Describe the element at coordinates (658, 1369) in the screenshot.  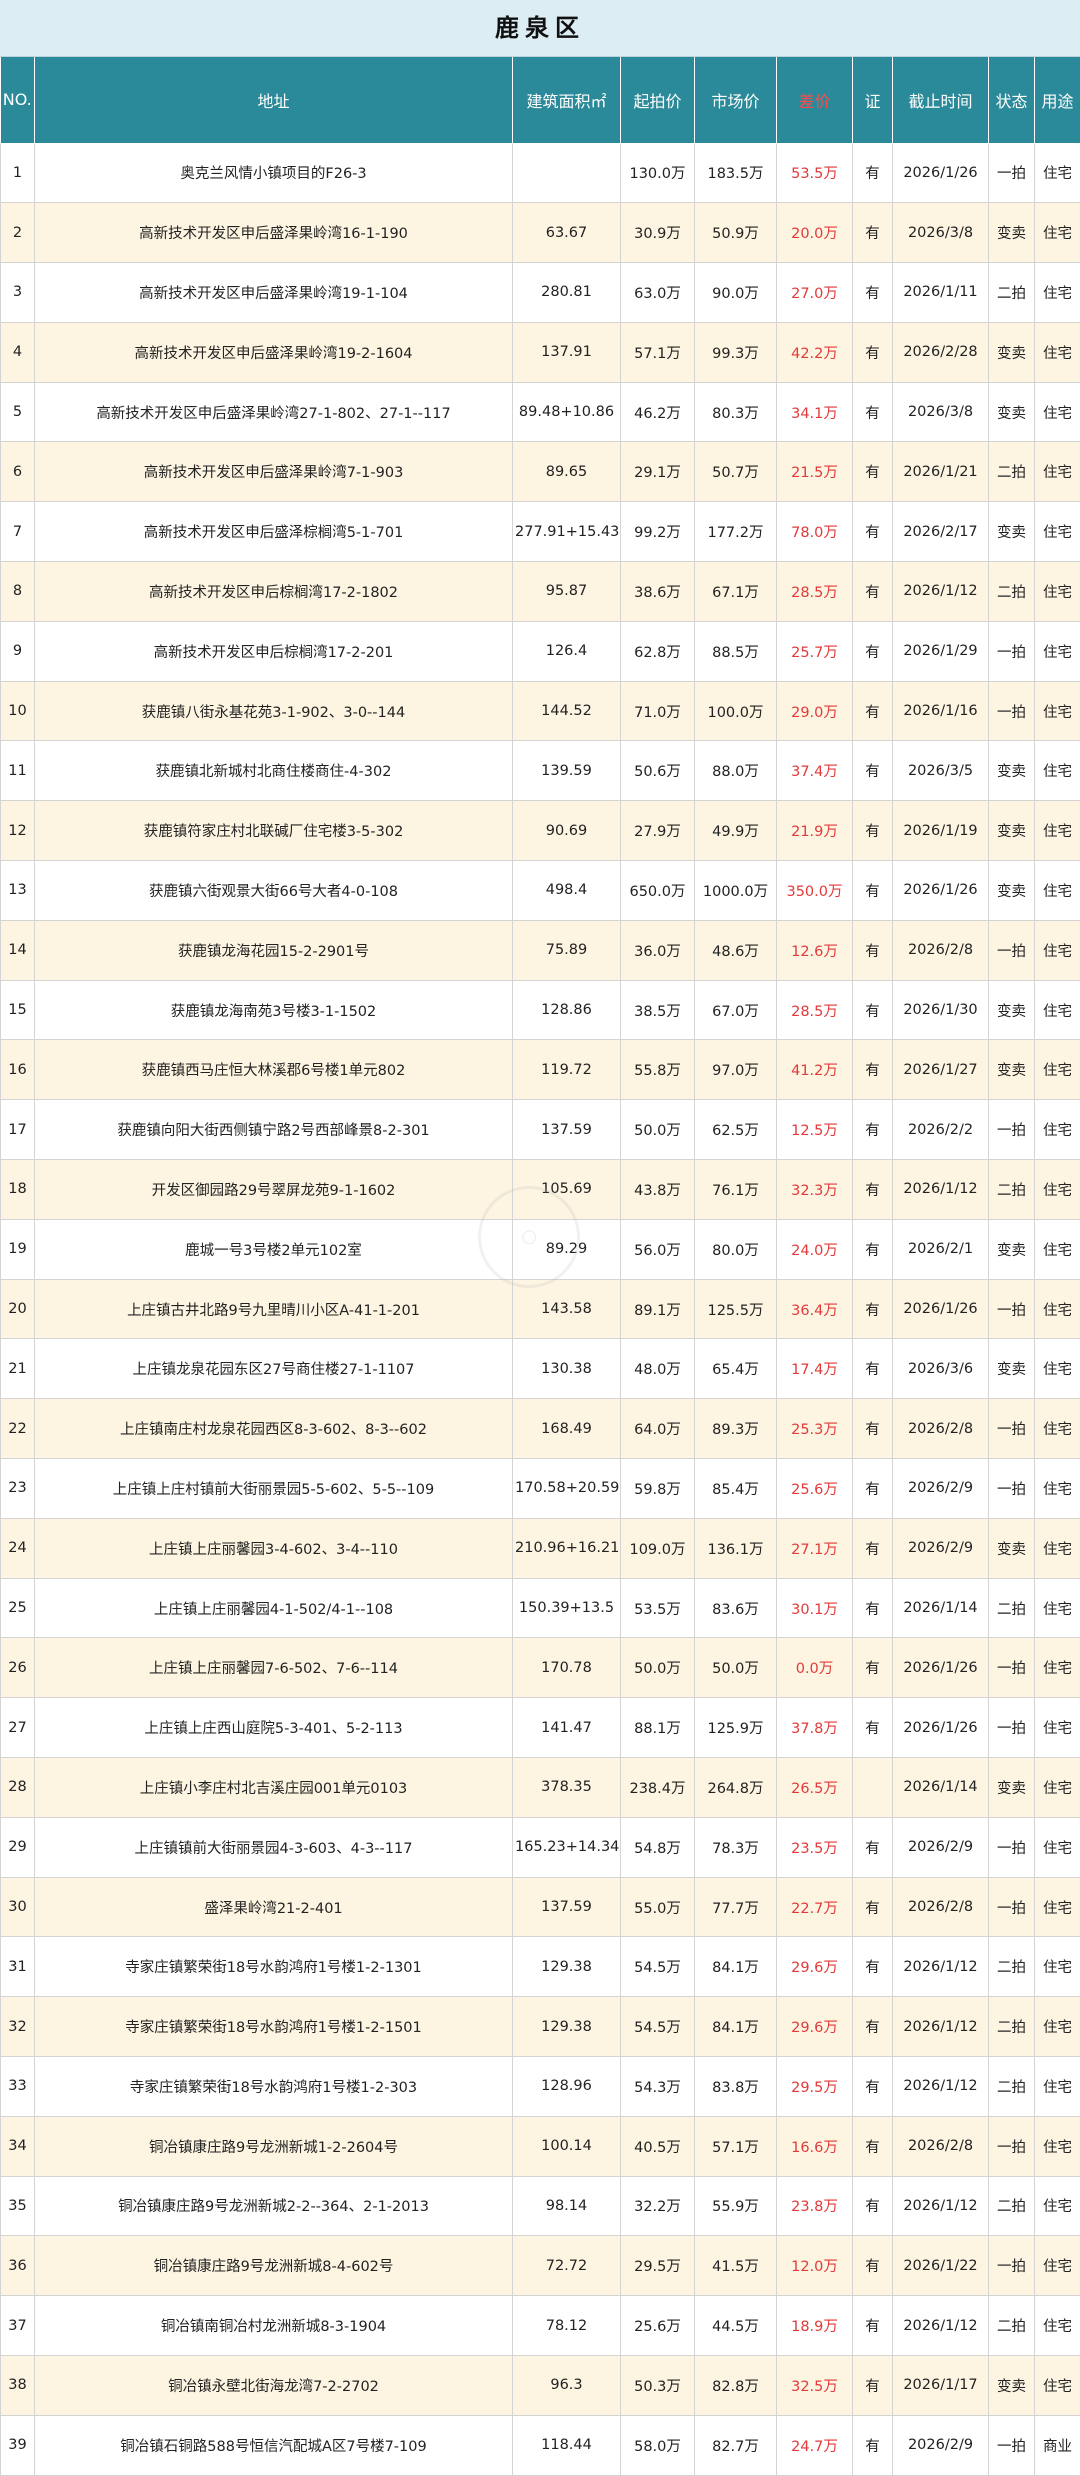
I see `row-start-price: 48.0万` at that location.